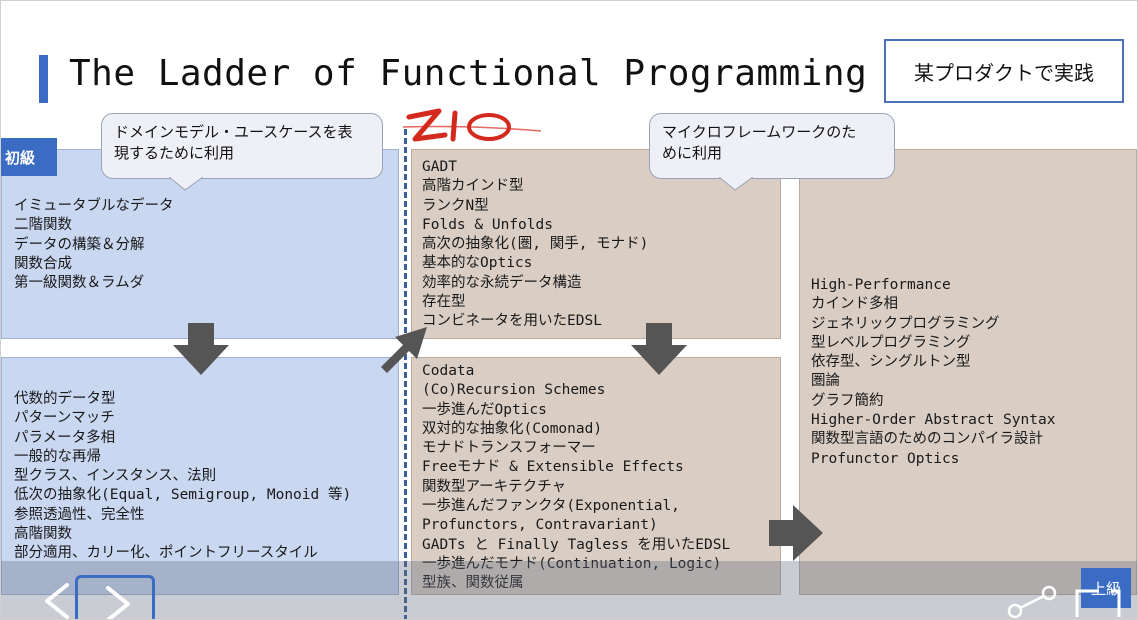  What do you see at coordinates (43, 534) in the screenshot?
I see `list-item: 高階関数` at bounding box center [43, 534].